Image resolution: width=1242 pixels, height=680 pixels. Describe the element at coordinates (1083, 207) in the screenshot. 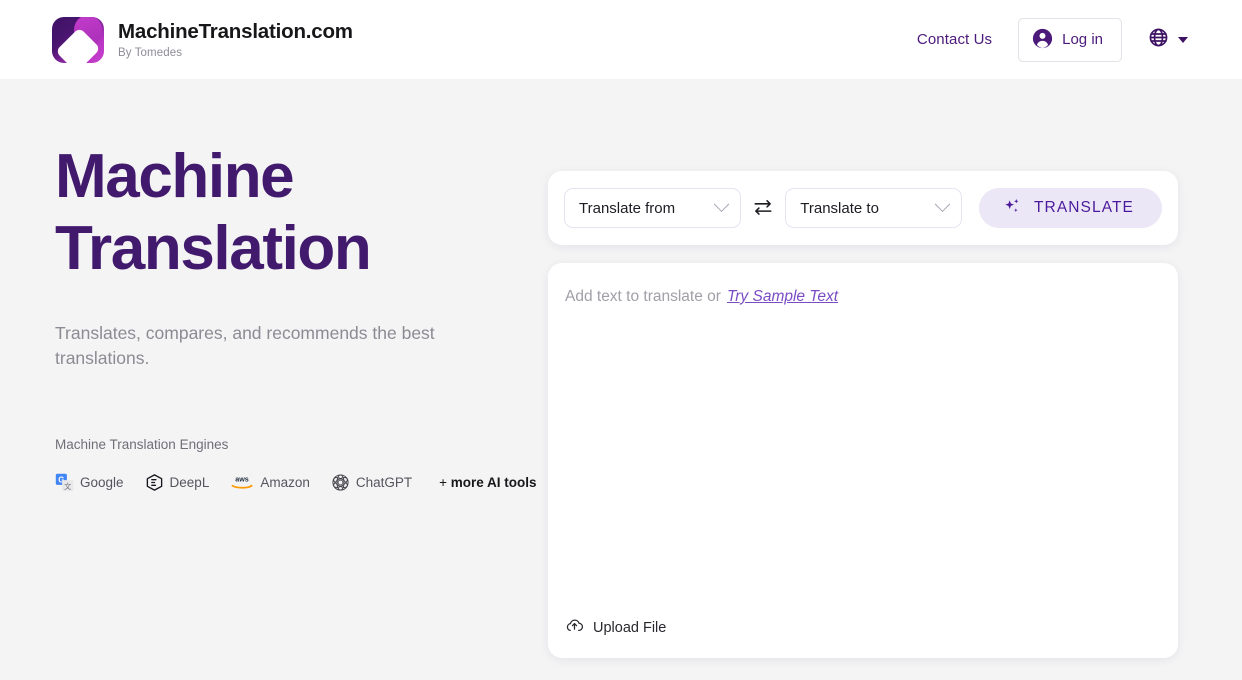

I see `translate-button-label: TRANSLATE` at that location.